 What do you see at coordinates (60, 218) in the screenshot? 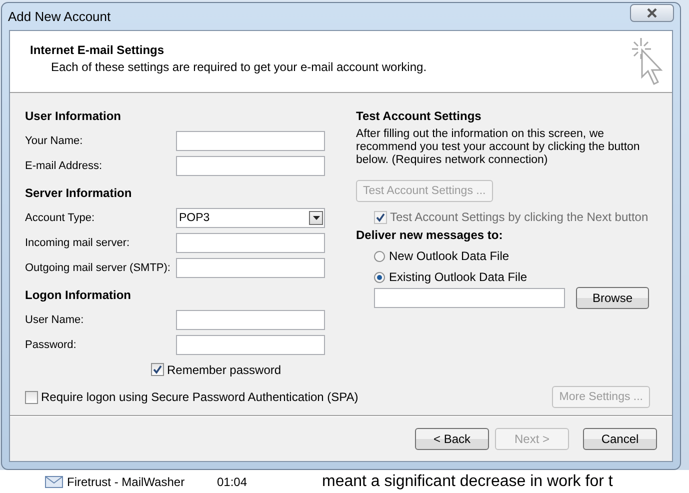
I see `field-label: Account Type:` at bounding box center [60, 218].